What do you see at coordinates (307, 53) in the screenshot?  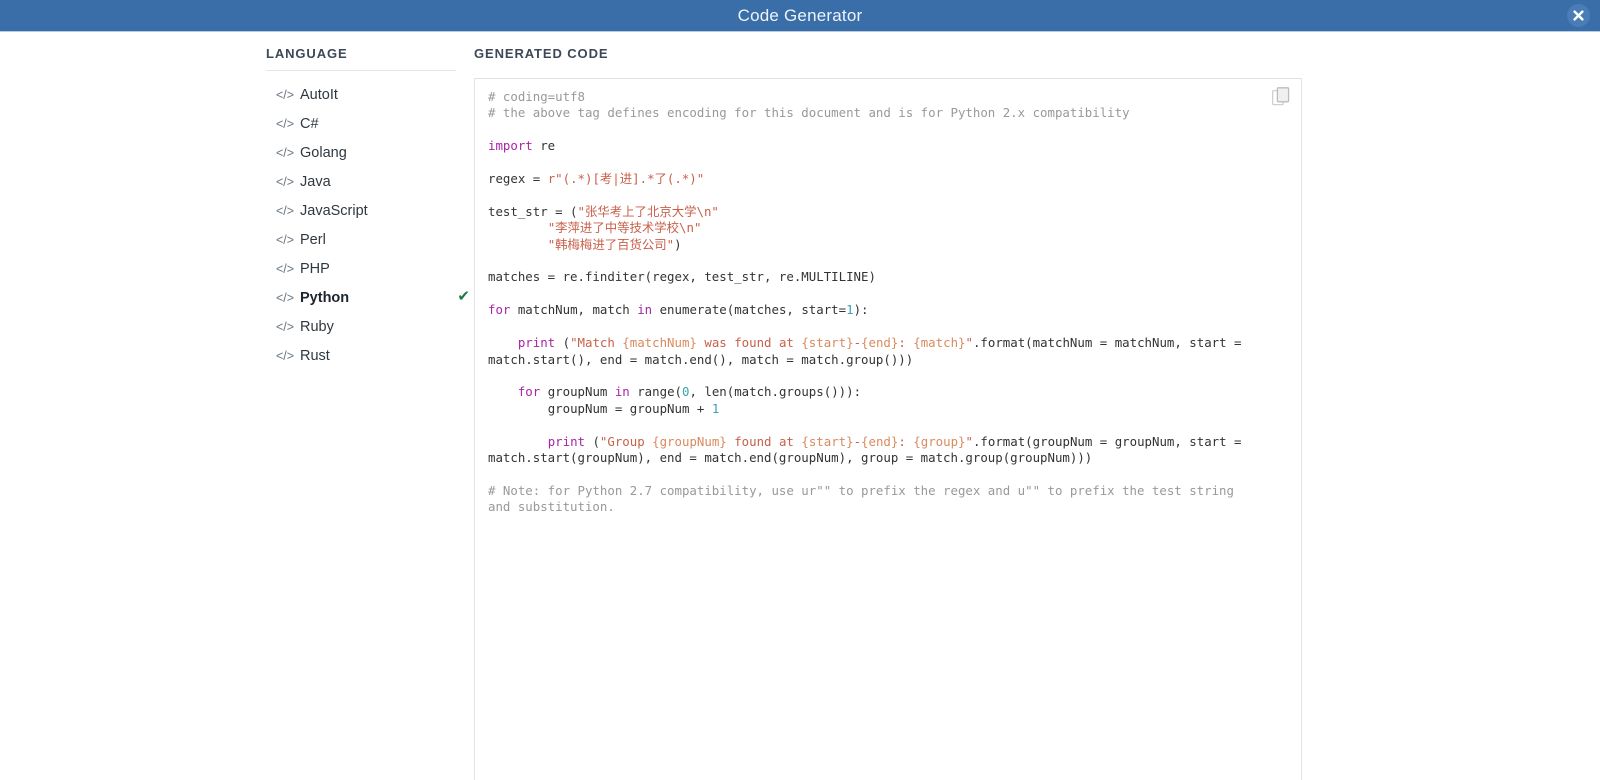 I see `language-heading: LANGUAGE` at bounding box center [307, 53].